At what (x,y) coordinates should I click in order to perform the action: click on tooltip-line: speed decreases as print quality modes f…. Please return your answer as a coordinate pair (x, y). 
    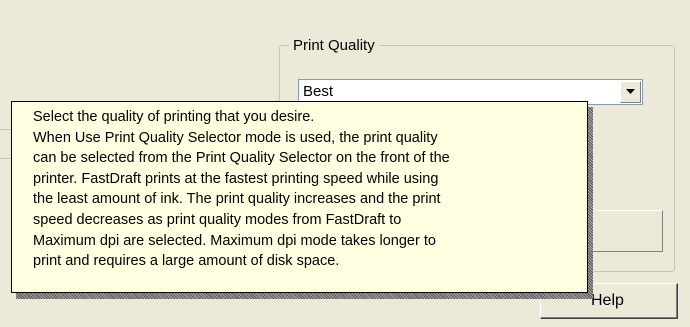
    Looking at the image, I should click on (217, 219).